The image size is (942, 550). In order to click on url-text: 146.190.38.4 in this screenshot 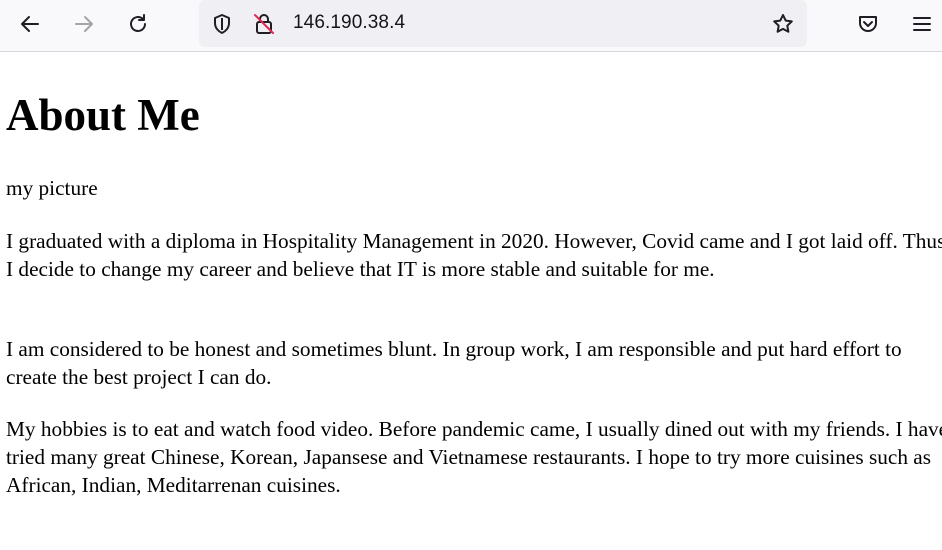, I will do `click(349, 23)`.